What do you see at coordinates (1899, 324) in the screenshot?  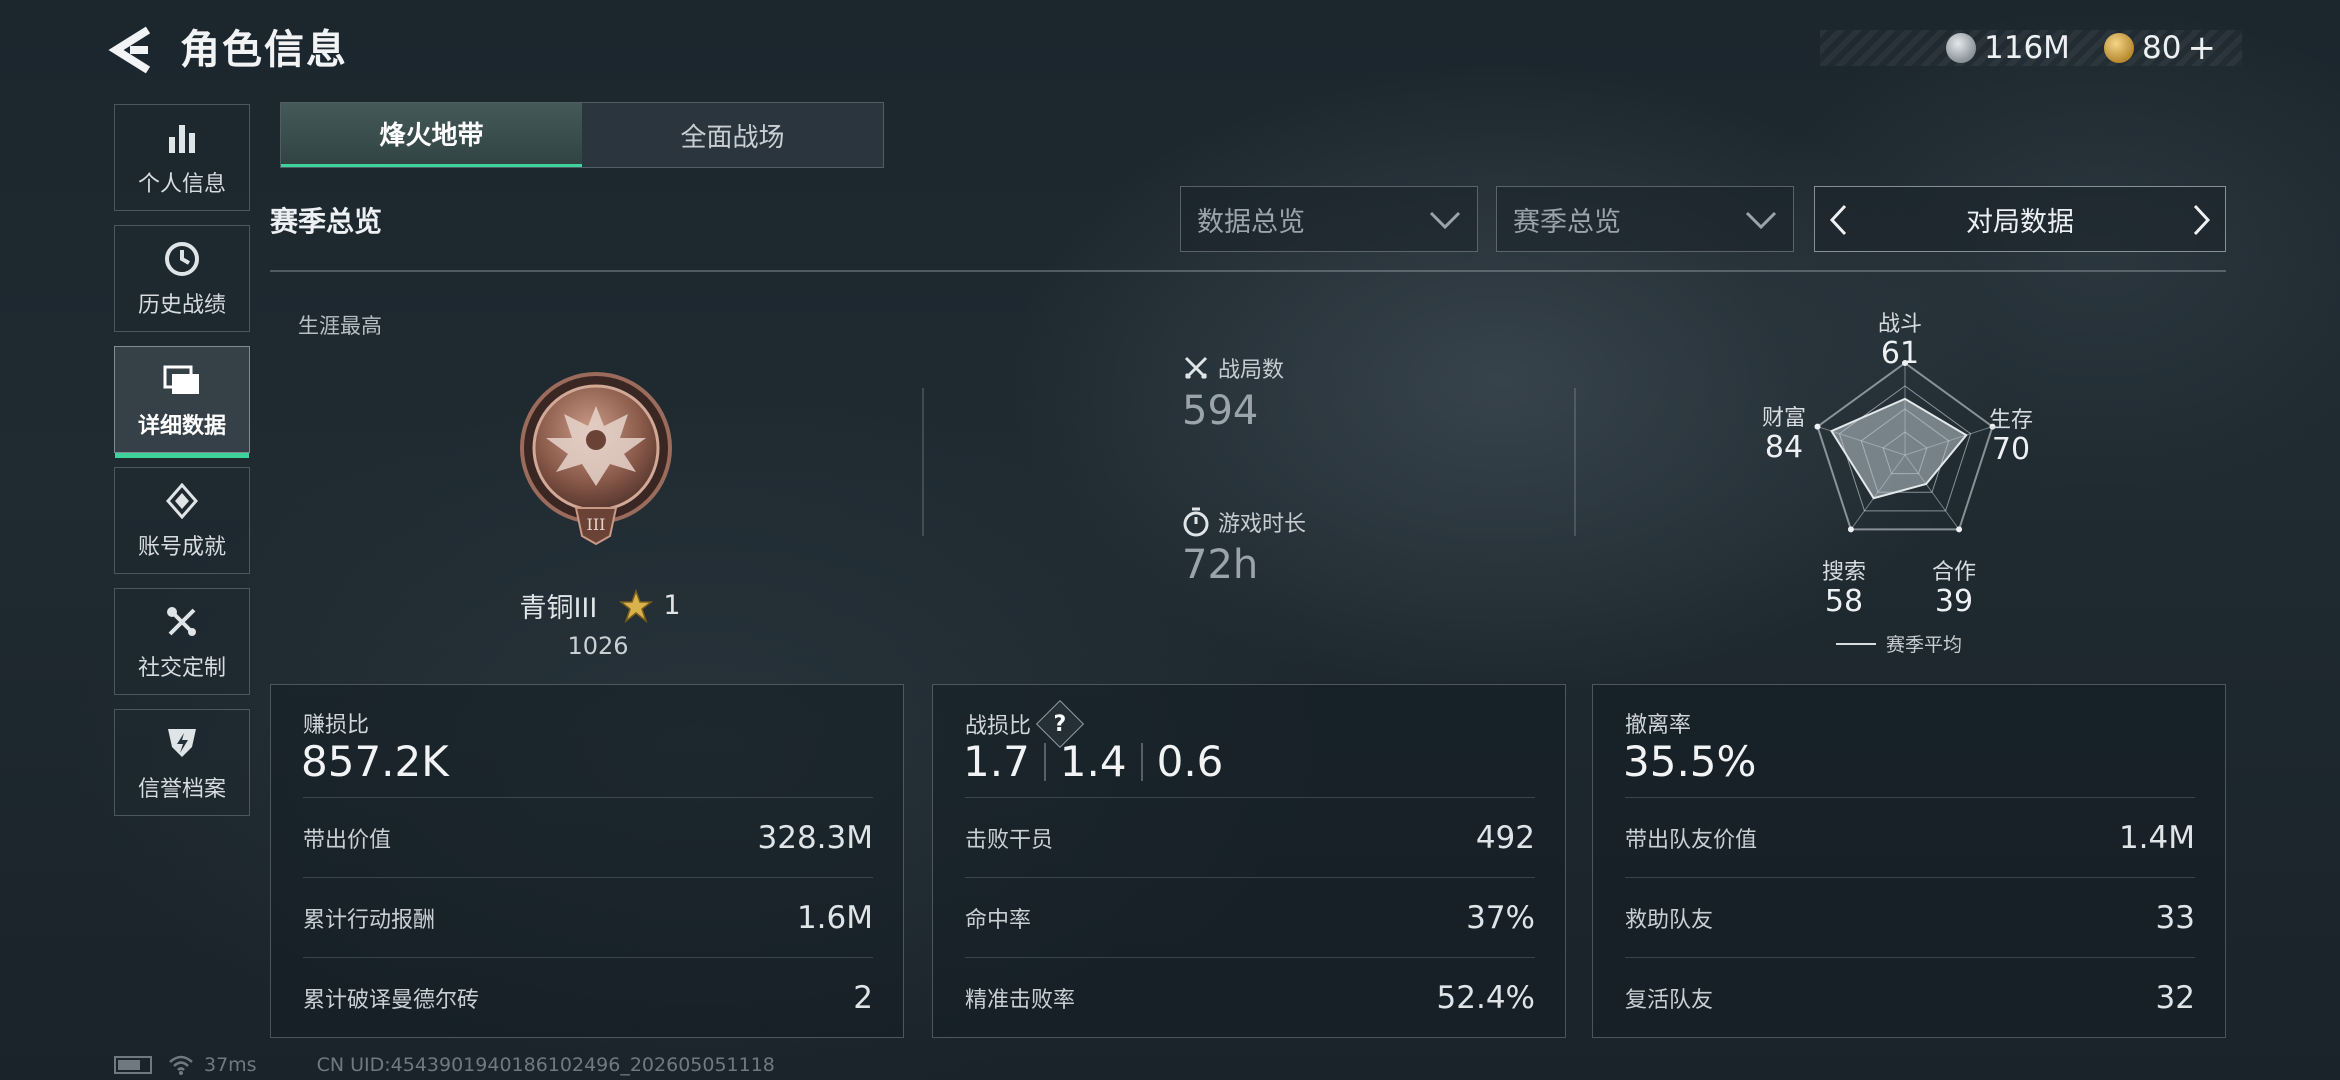 I see `radar-label-combat: 战斗` at bounding box center [1899, 324].